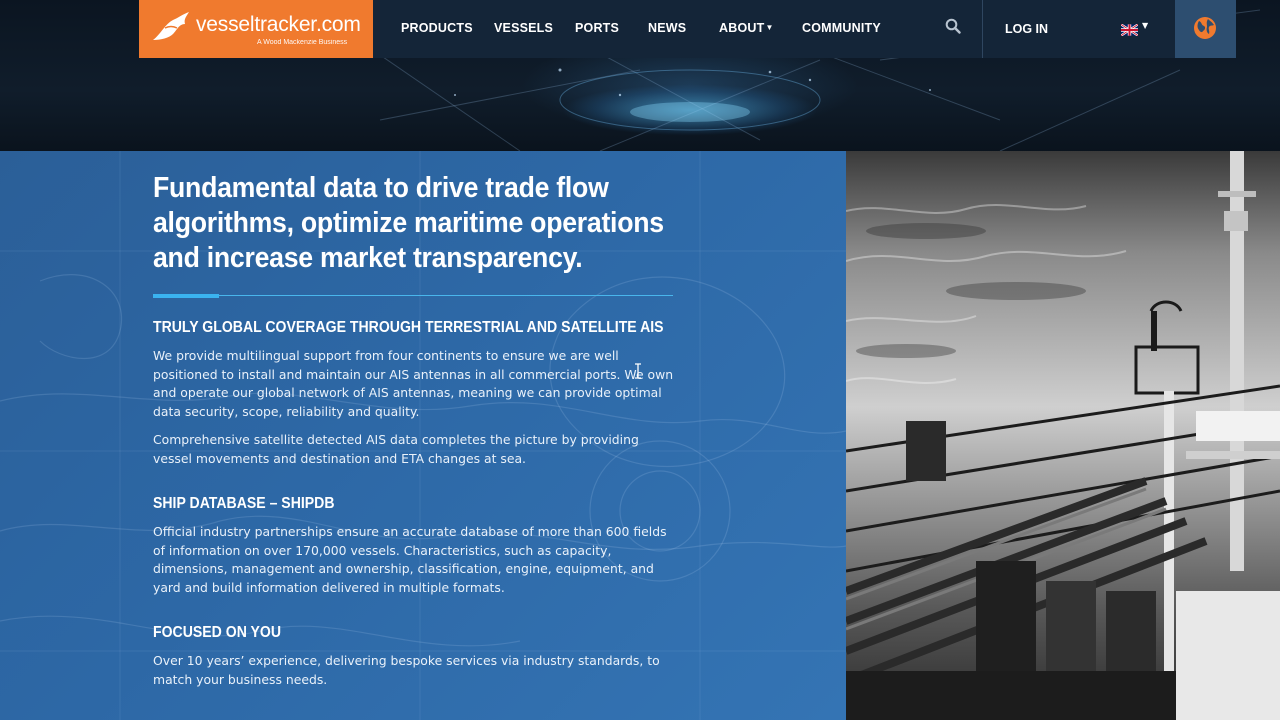 The width and height of the screenshot is (1280, 720). Describe the element at coordinates (742, 28) in the screenshot. I see `nav-about-label: ABOUT` at that location.